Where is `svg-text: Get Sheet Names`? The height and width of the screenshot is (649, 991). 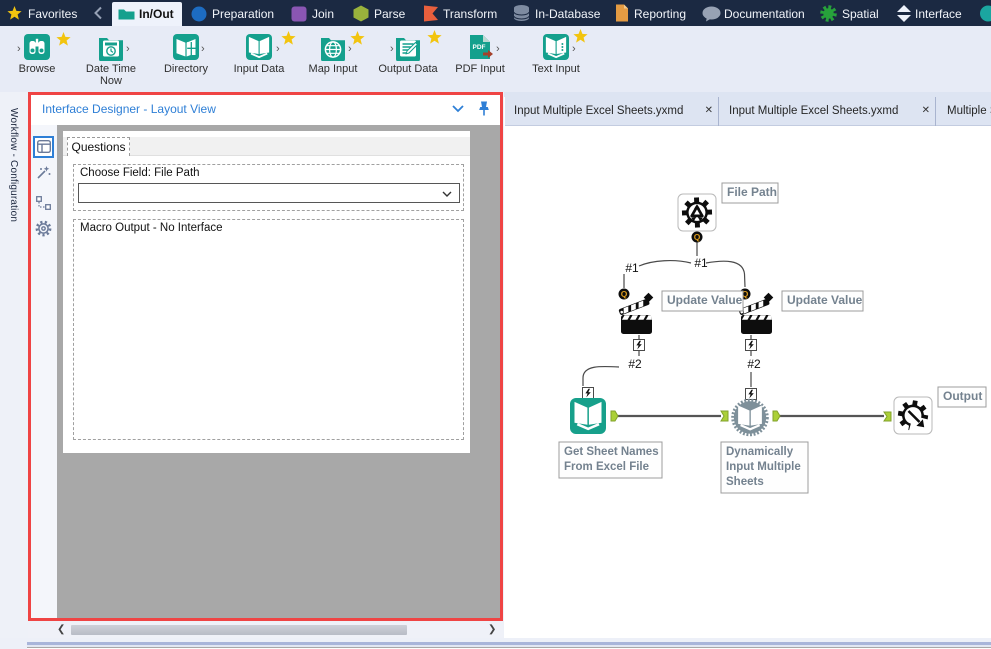 svg-text: Get Sheet Names is located at coordinates (611, 452).